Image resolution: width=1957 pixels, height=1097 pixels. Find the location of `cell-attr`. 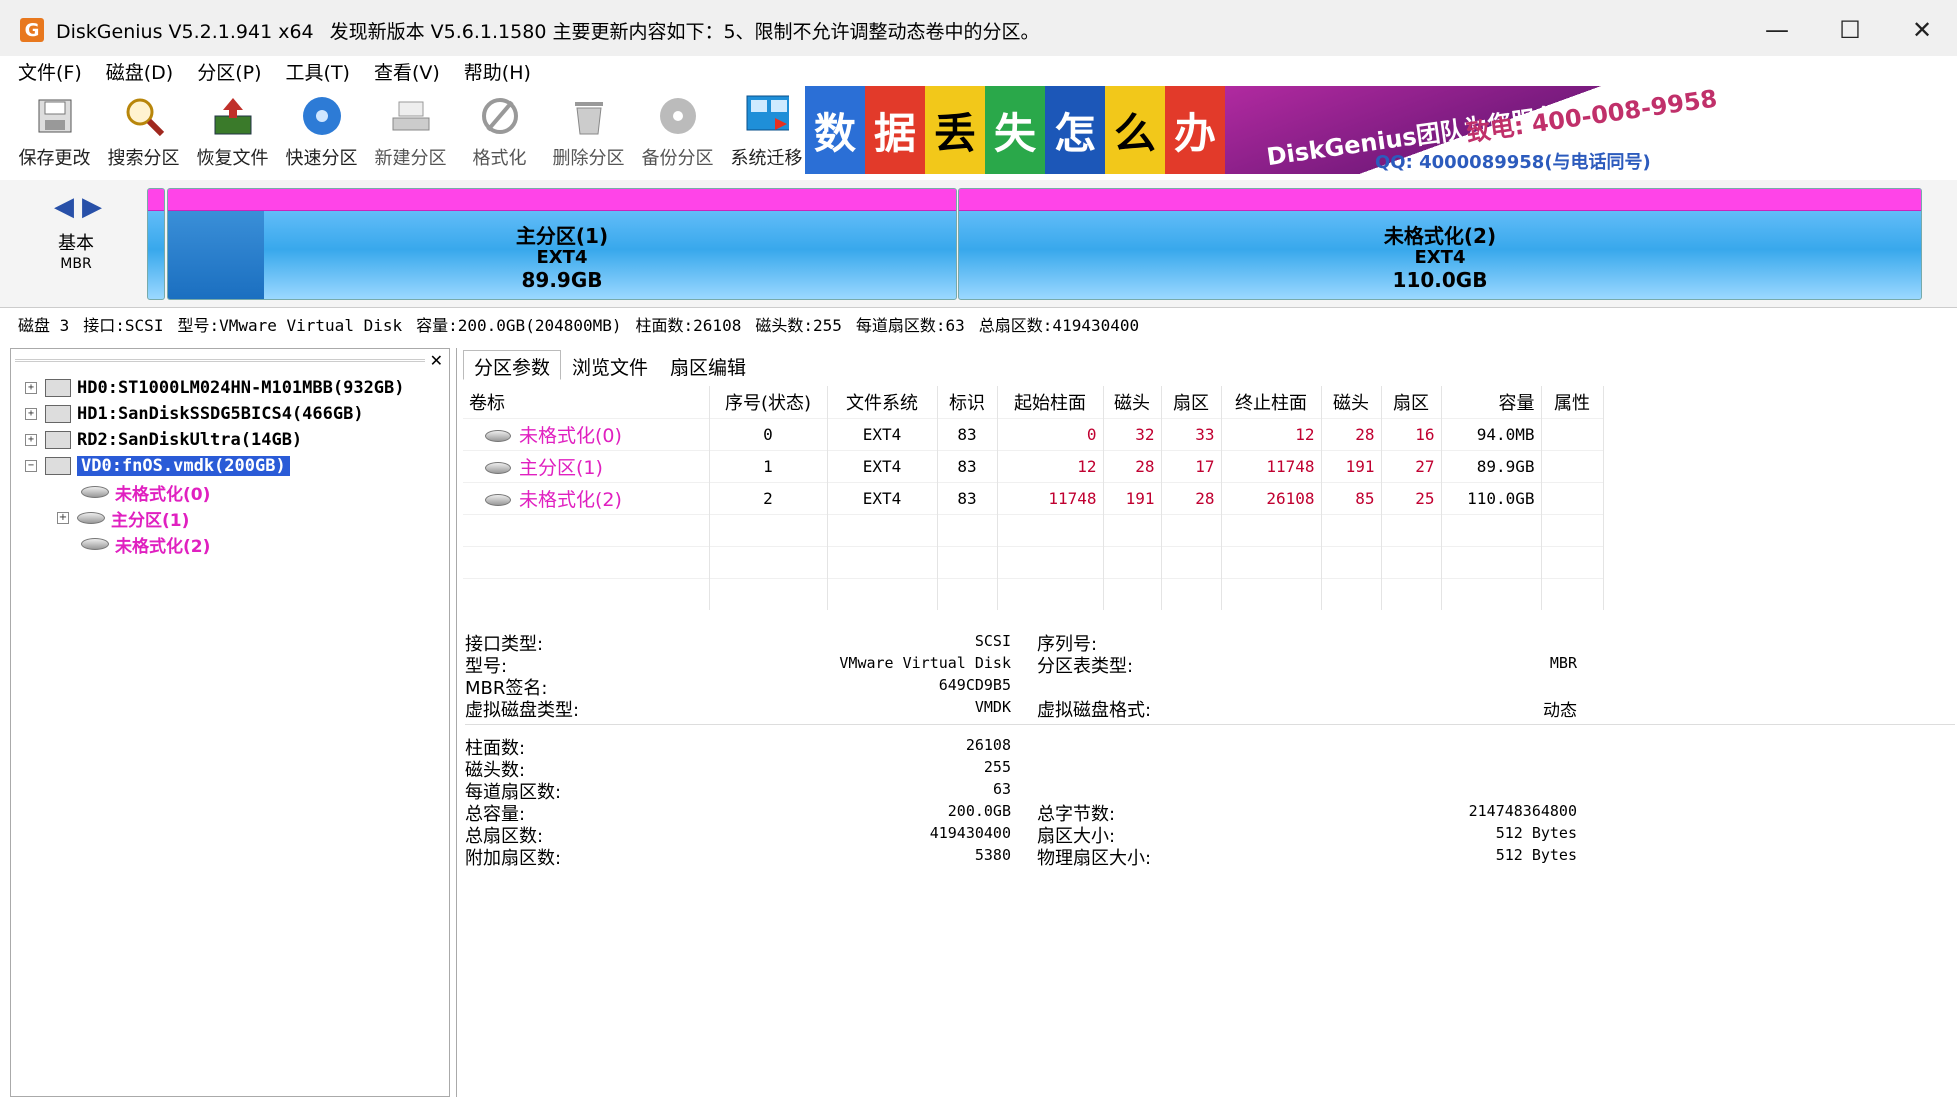

cell-attr is located at coordinates (1572, 433).